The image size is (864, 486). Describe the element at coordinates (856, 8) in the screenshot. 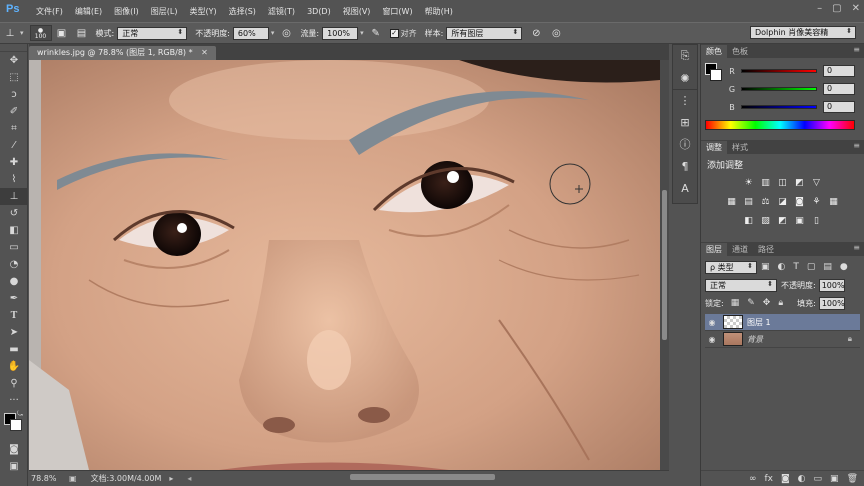

I see `close-button: ✕` at that location.